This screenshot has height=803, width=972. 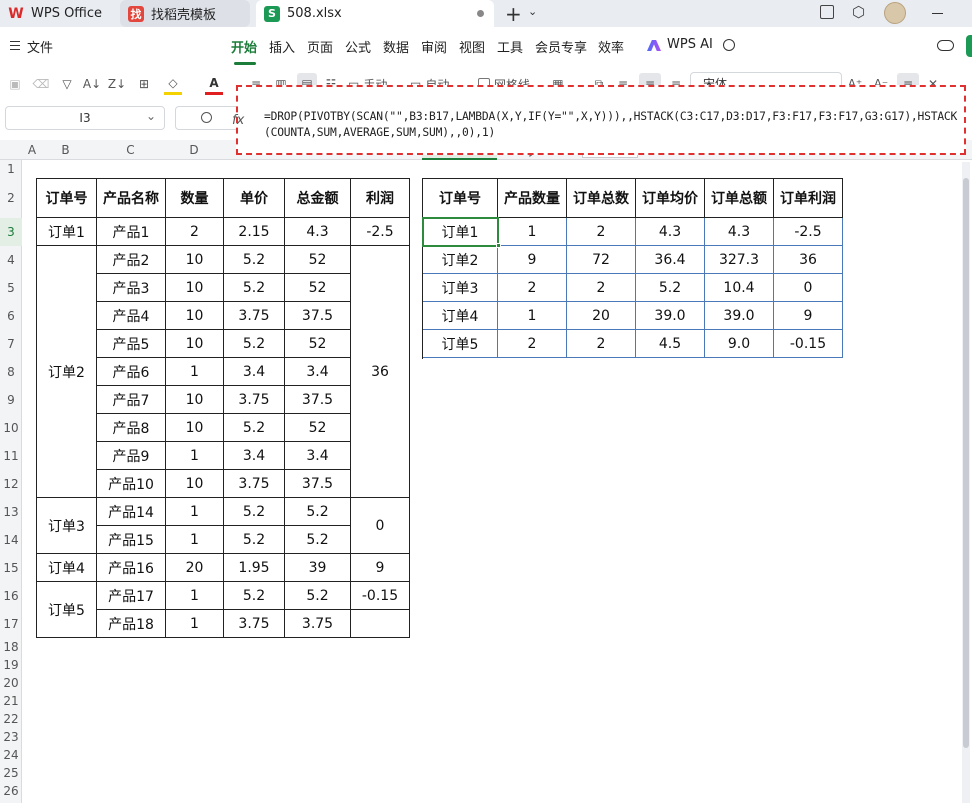 I want to click on window-tiles-icon, so click(x=827, y=12).